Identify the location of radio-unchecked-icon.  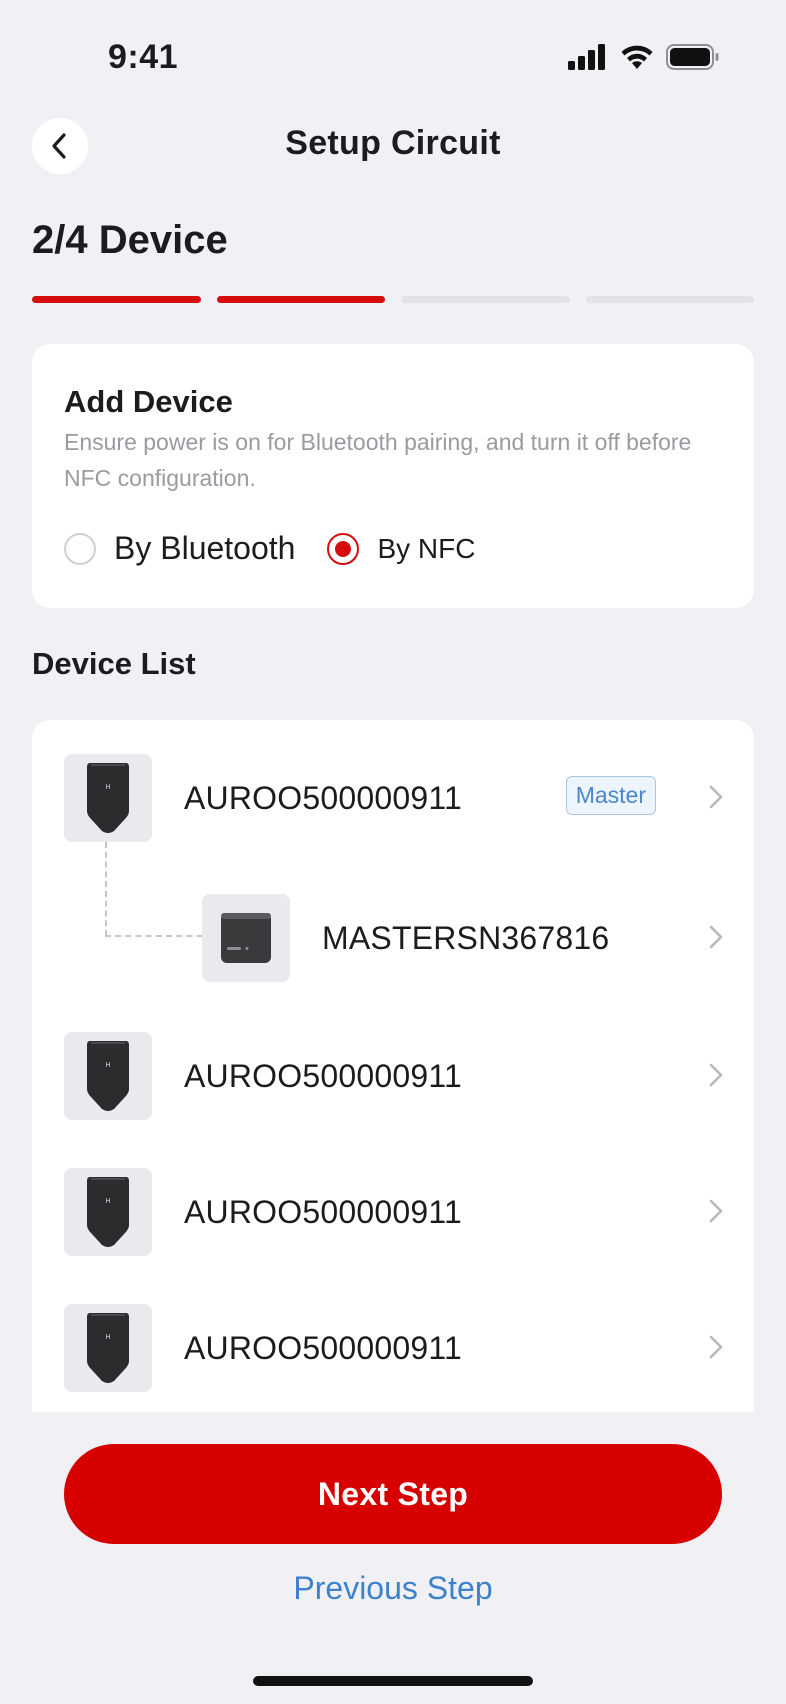
(80, 548).